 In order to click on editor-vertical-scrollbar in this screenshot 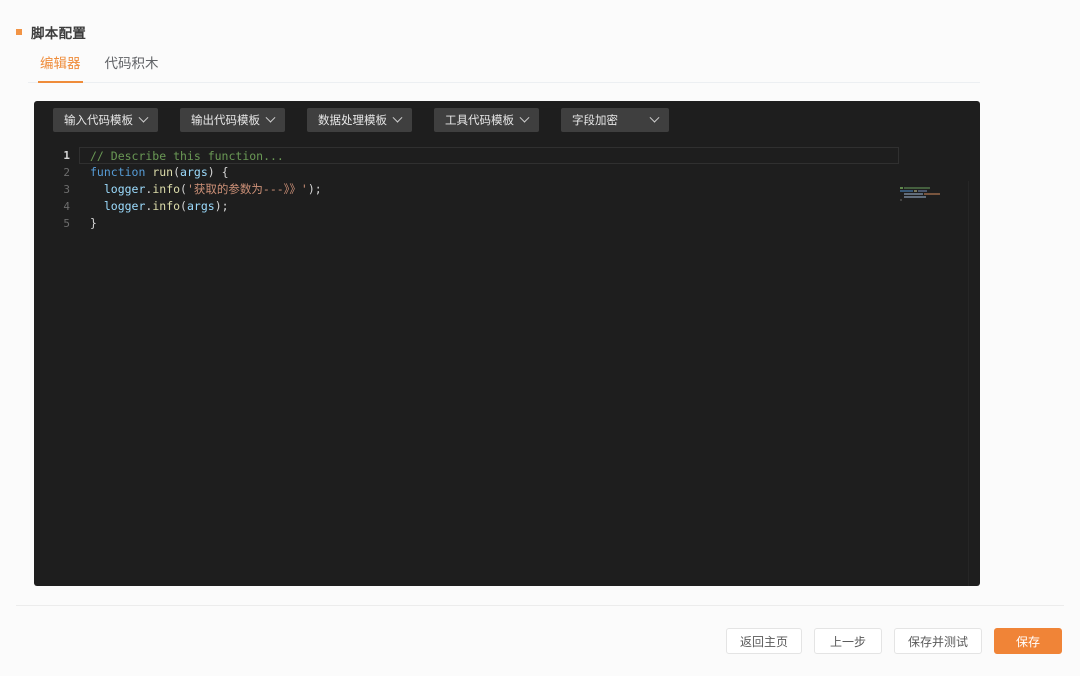, I will do `click(974, 383)`.